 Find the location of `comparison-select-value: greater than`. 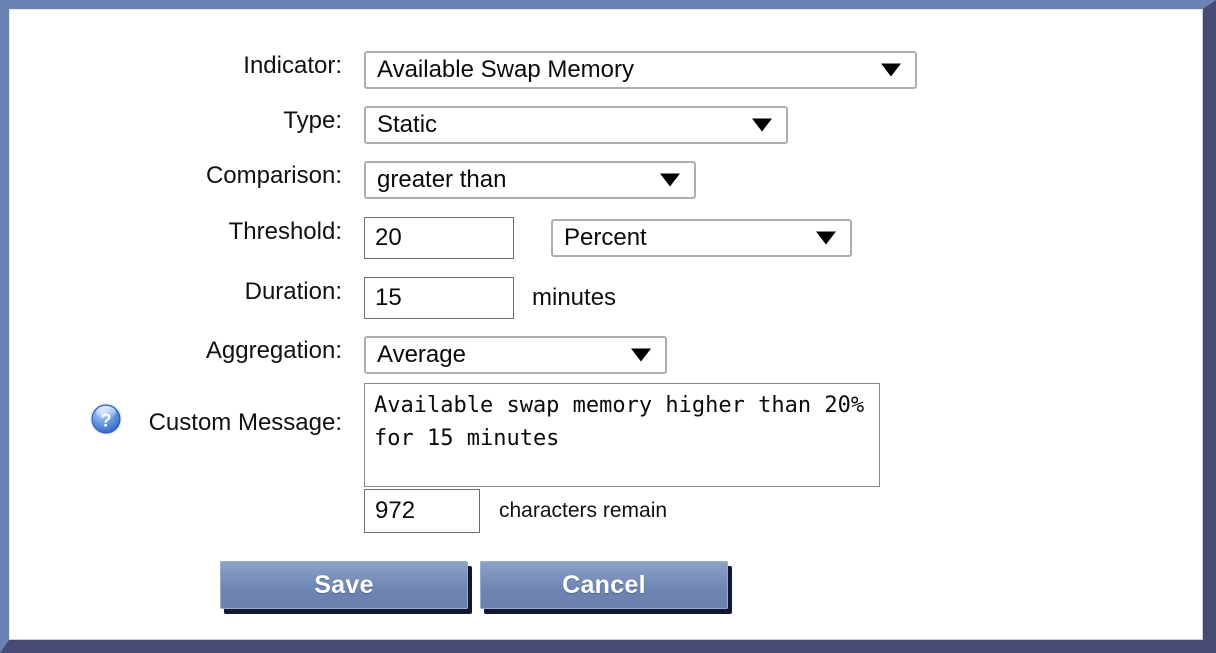

comparison-select-value: greater than is located at coordinates (442, 179).